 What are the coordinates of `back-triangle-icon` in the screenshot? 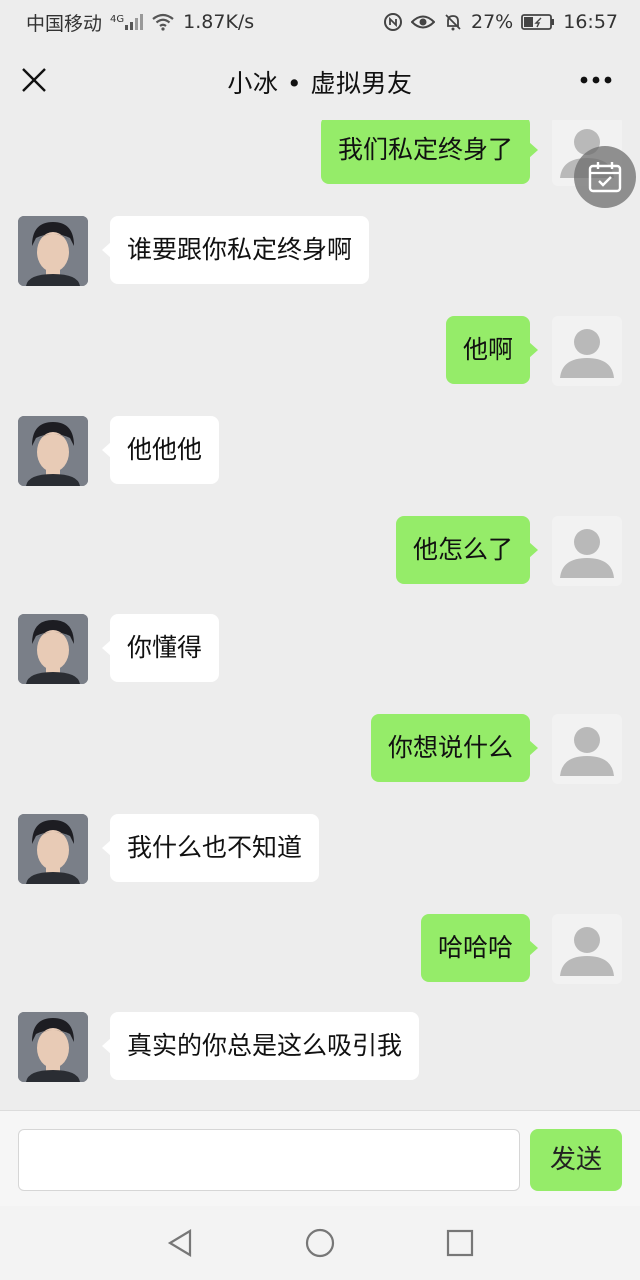 It's located at (179, 1243).